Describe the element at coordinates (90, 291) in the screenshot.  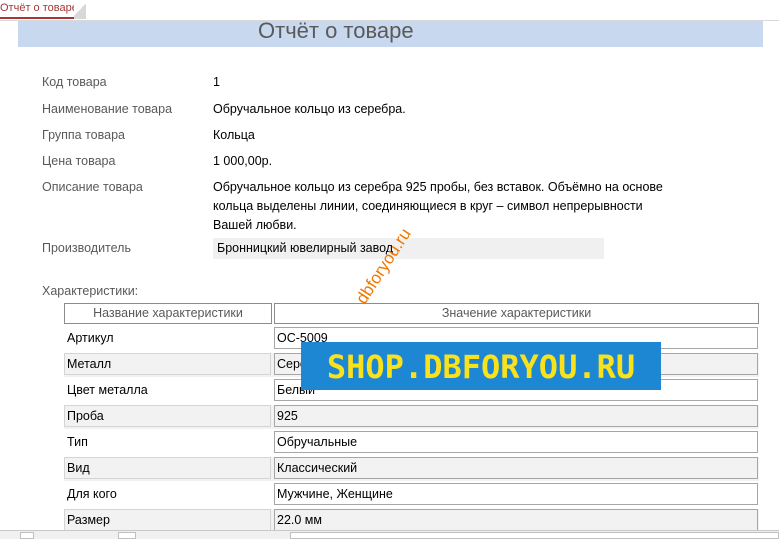
I see `characteristics-label: Характеристики:` at that location.